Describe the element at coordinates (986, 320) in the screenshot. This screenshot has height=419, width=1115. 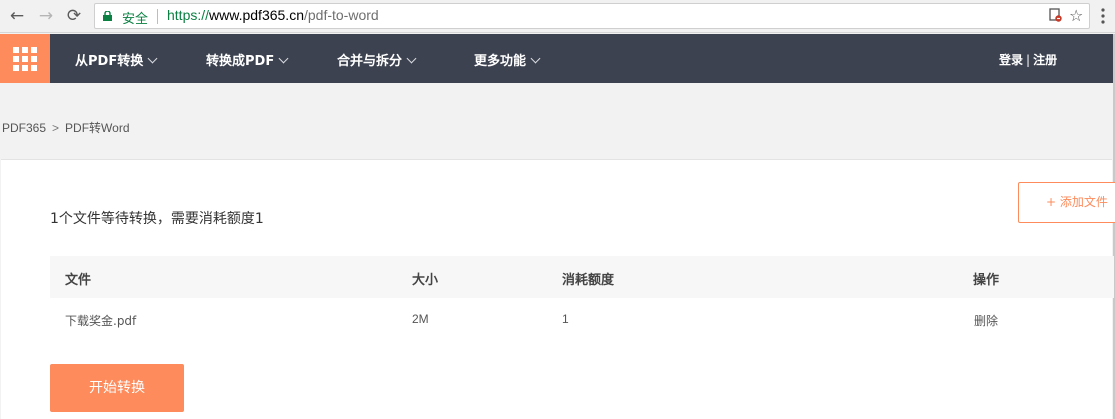
I see `delete-button: 删除` at that location.